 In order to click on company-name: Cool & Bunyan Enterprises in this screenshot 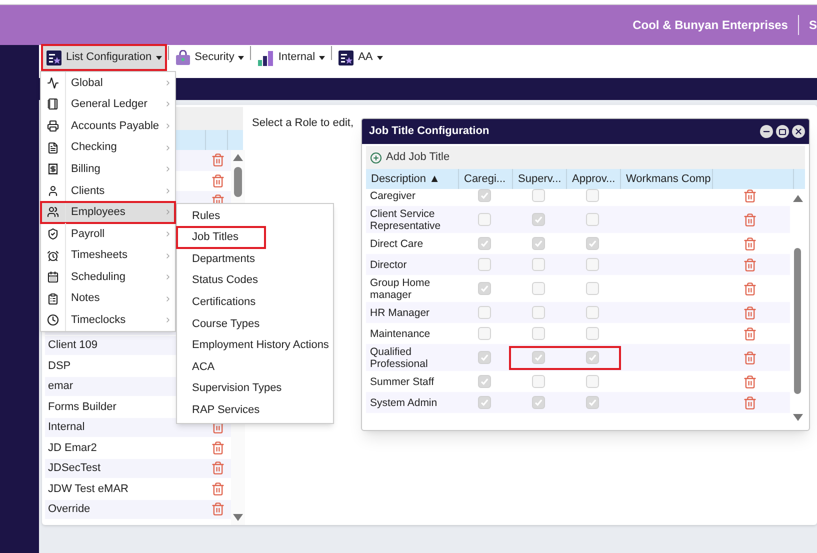, I will do `click(710, 25)`.